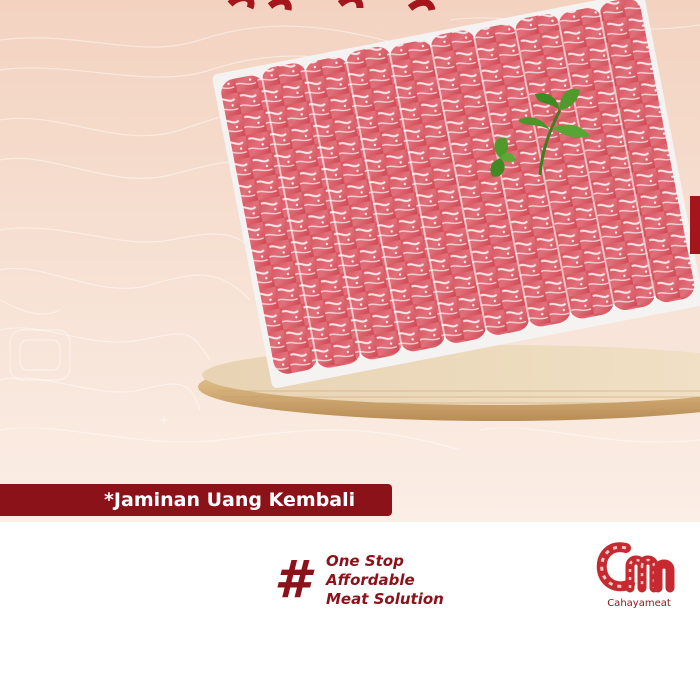 The height and width of the screenshot is (700, 700). What do you see at coordinates (230, 500) in the screenshot?
I see `guarantee-text: *Jaminan Uang Kembali` at bounding box center [230, 500].